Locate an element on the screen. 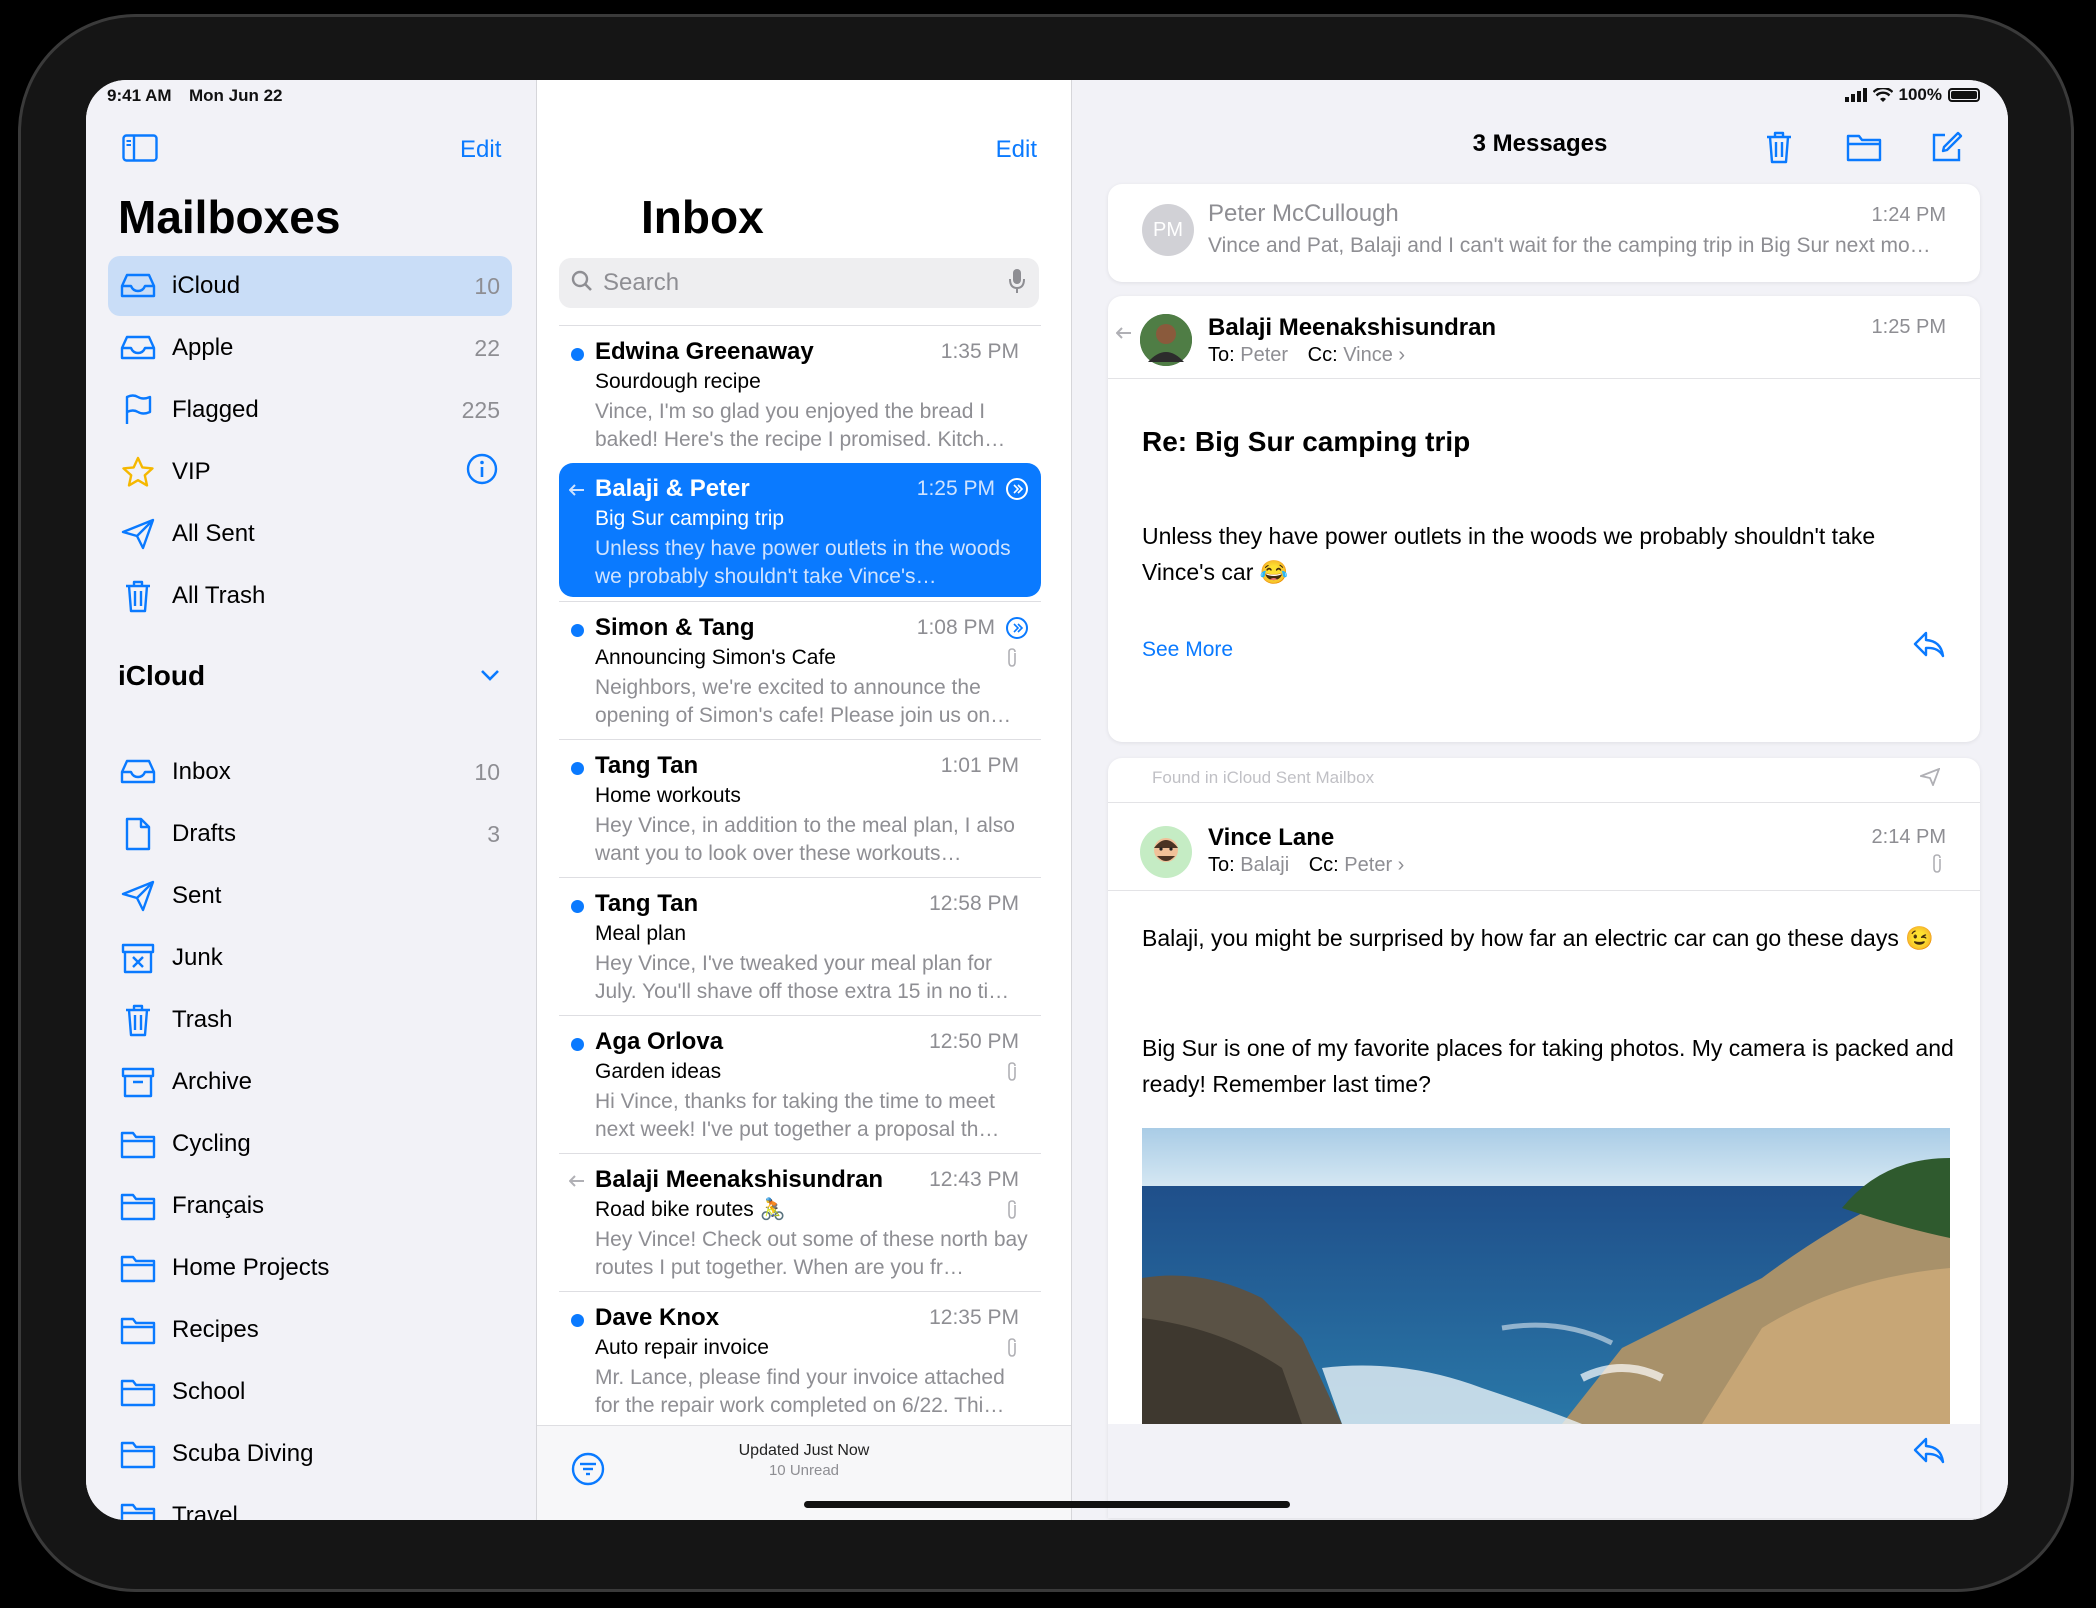 This screenshot has height=1608, width=2096. message-subject: Big Sur camping trip is located at coordinates (690, 518).